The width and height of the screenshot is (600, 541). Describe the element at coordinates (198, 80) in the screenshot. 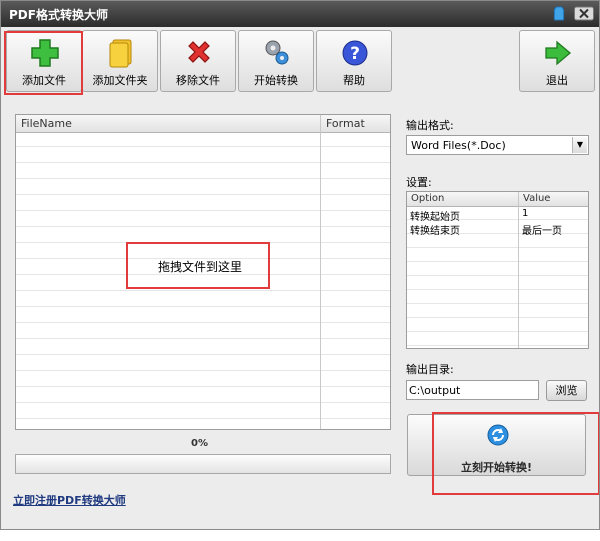

I see `remove-file-label: 移除文件` at that location.